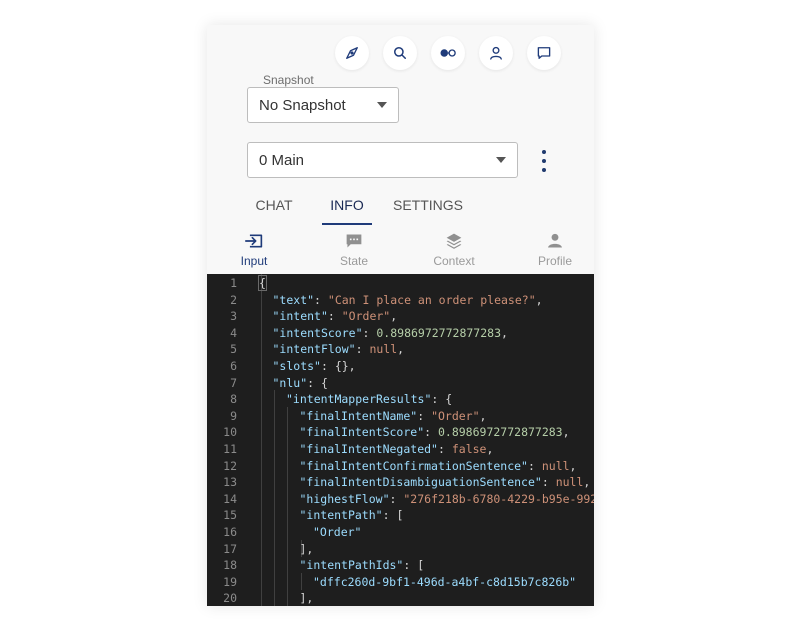 This screenshot has height=637, width=800. What do you see at coordinates (544, 161) in the screenshot?
I see `more-options-icon` at bounding box center [544, 161].